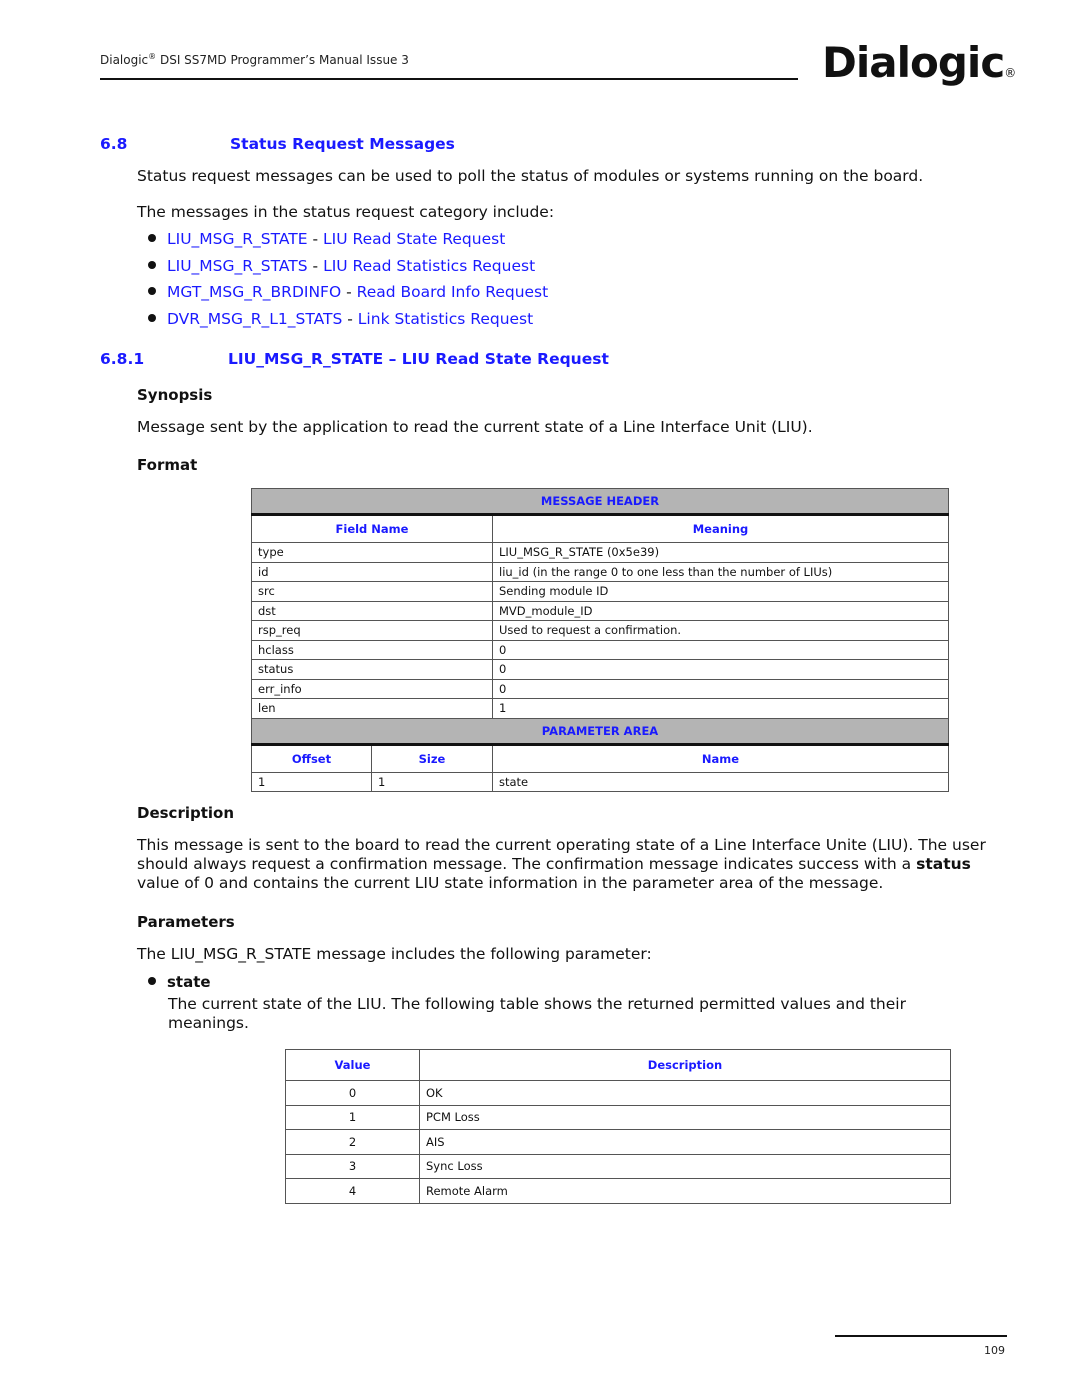 The height and width of the screenshot is (1397, 1080). What do you see at coordinates (189, 982) in the screenshot?
I see `param-name: state` at bounding box center [189, 982].